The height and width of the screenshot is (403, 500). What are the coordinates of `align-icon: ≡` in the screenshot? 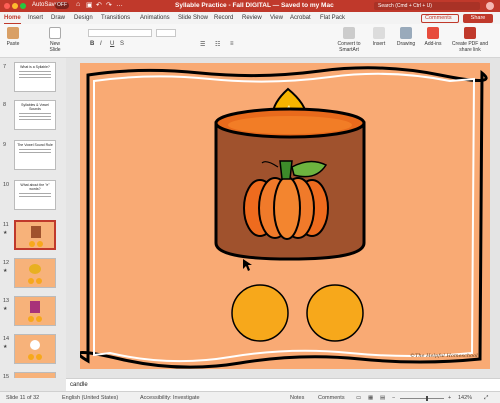 It's located at (232, 44).